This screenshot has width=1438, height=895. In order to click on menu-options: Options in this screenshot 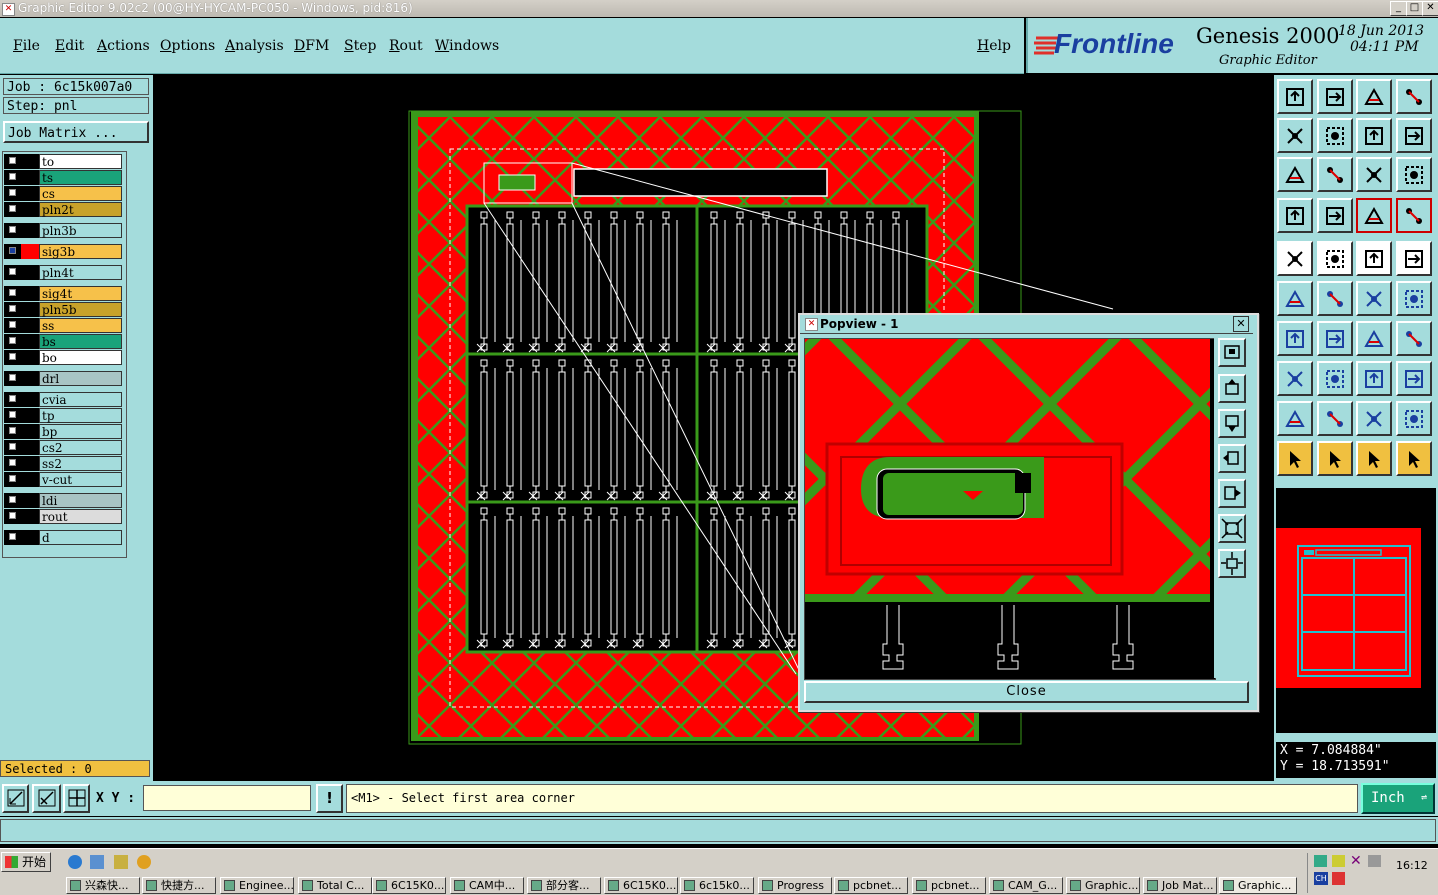, I will do `click(187, 46)`.